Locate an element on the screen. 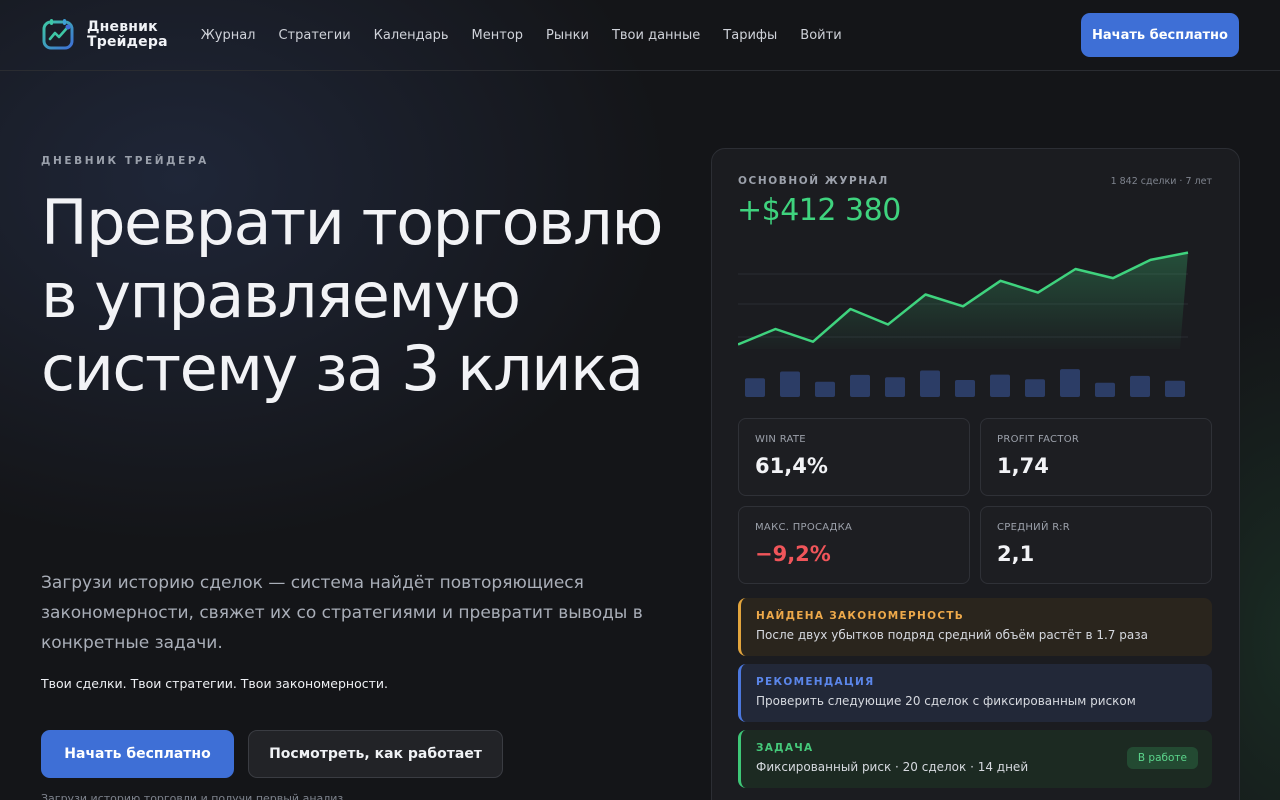 Image resolution: width=1280 pixels, height=800 pixels. logo-line-2: Трейдера is located at coordinates (127, 42).